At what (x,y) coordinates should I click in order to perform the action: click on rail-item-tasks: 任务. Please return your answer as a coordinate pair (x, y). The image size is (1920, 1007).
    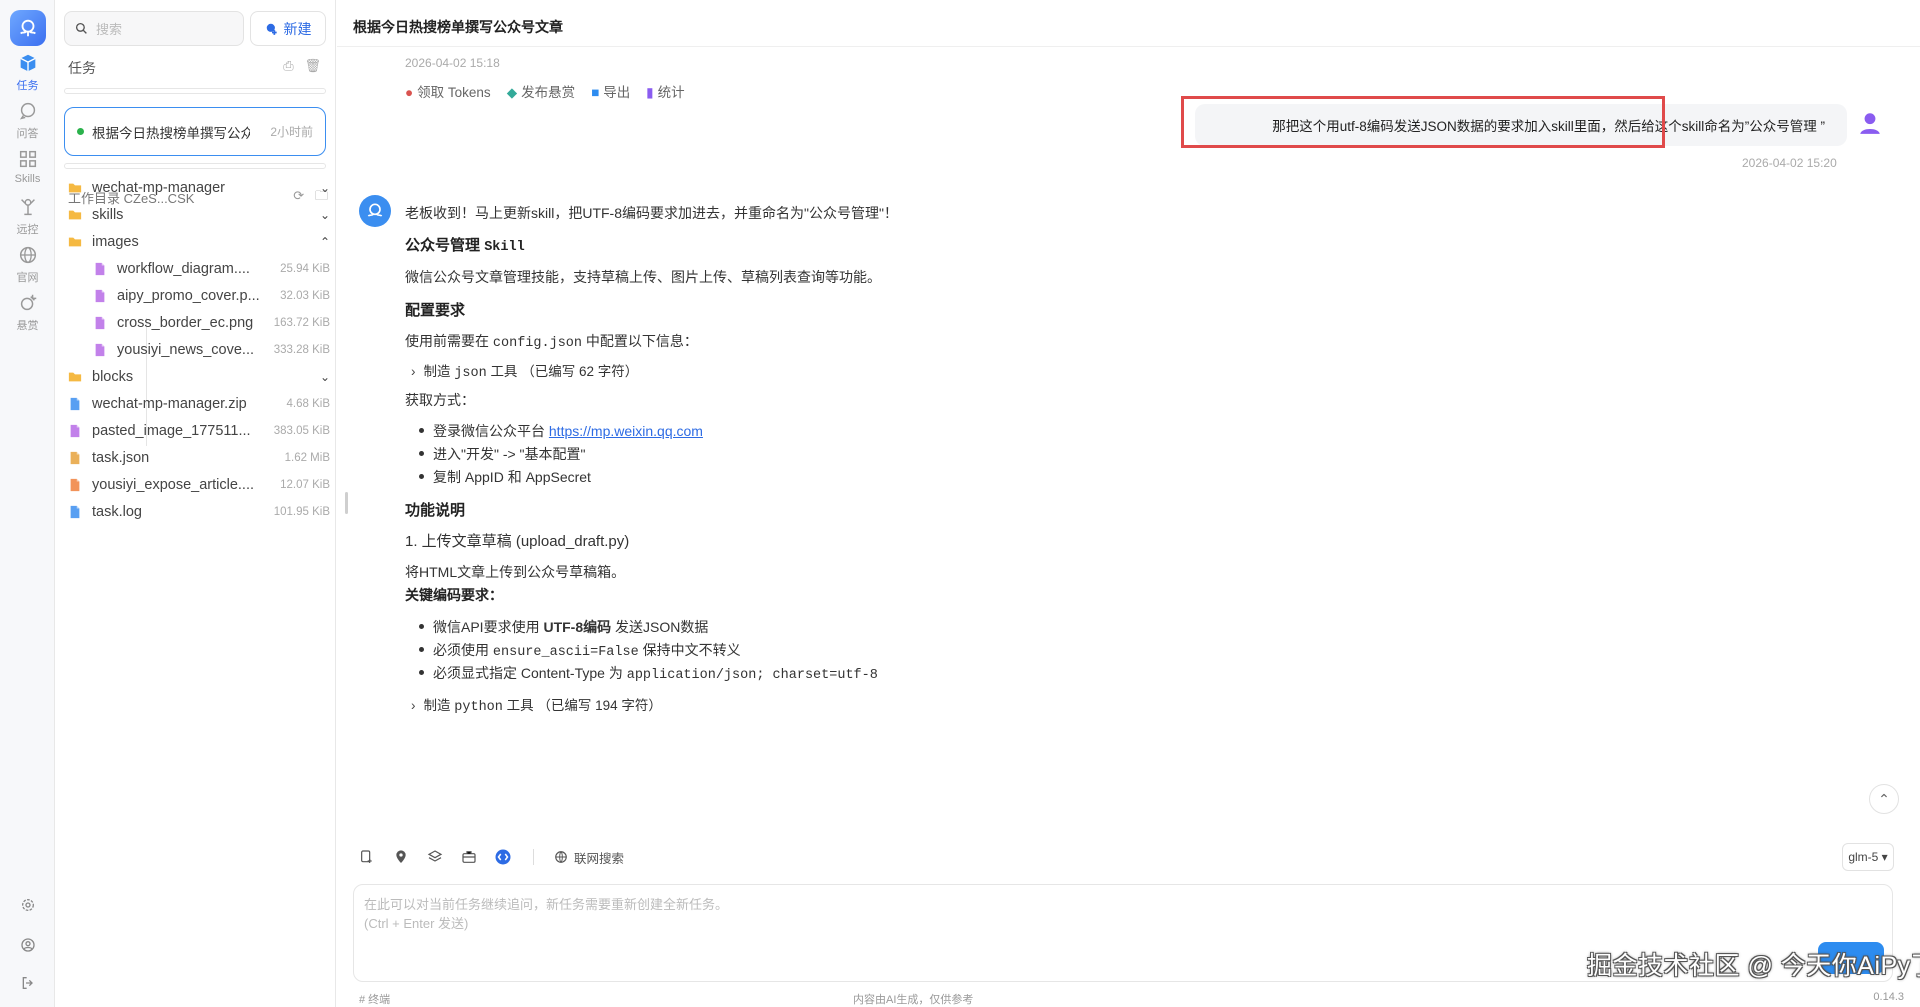
    Looking at the image, I should click on (27, 72).